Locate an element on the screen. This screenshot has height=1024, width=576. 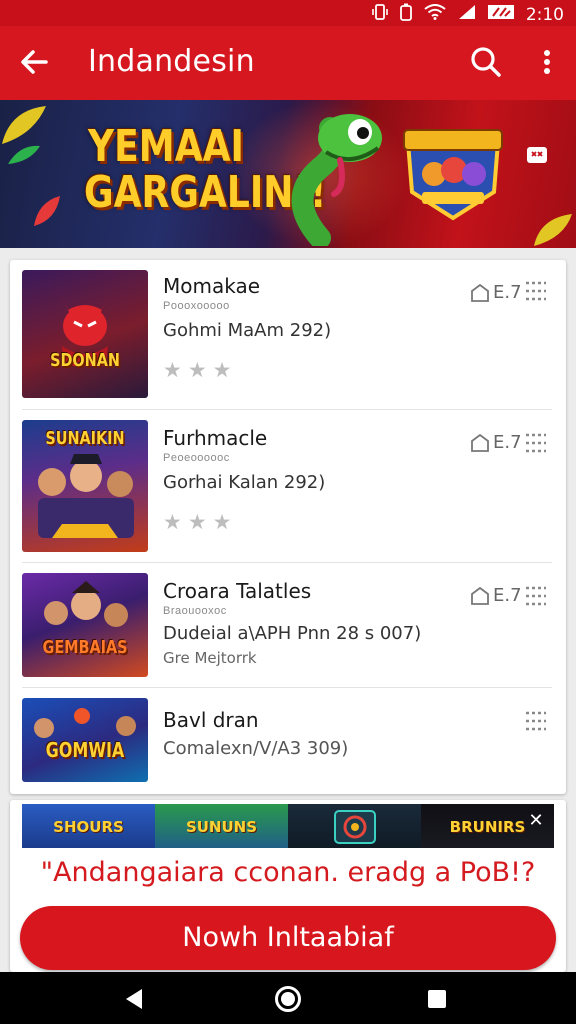
arrow-left-icon is located at coordinates (34, 62).